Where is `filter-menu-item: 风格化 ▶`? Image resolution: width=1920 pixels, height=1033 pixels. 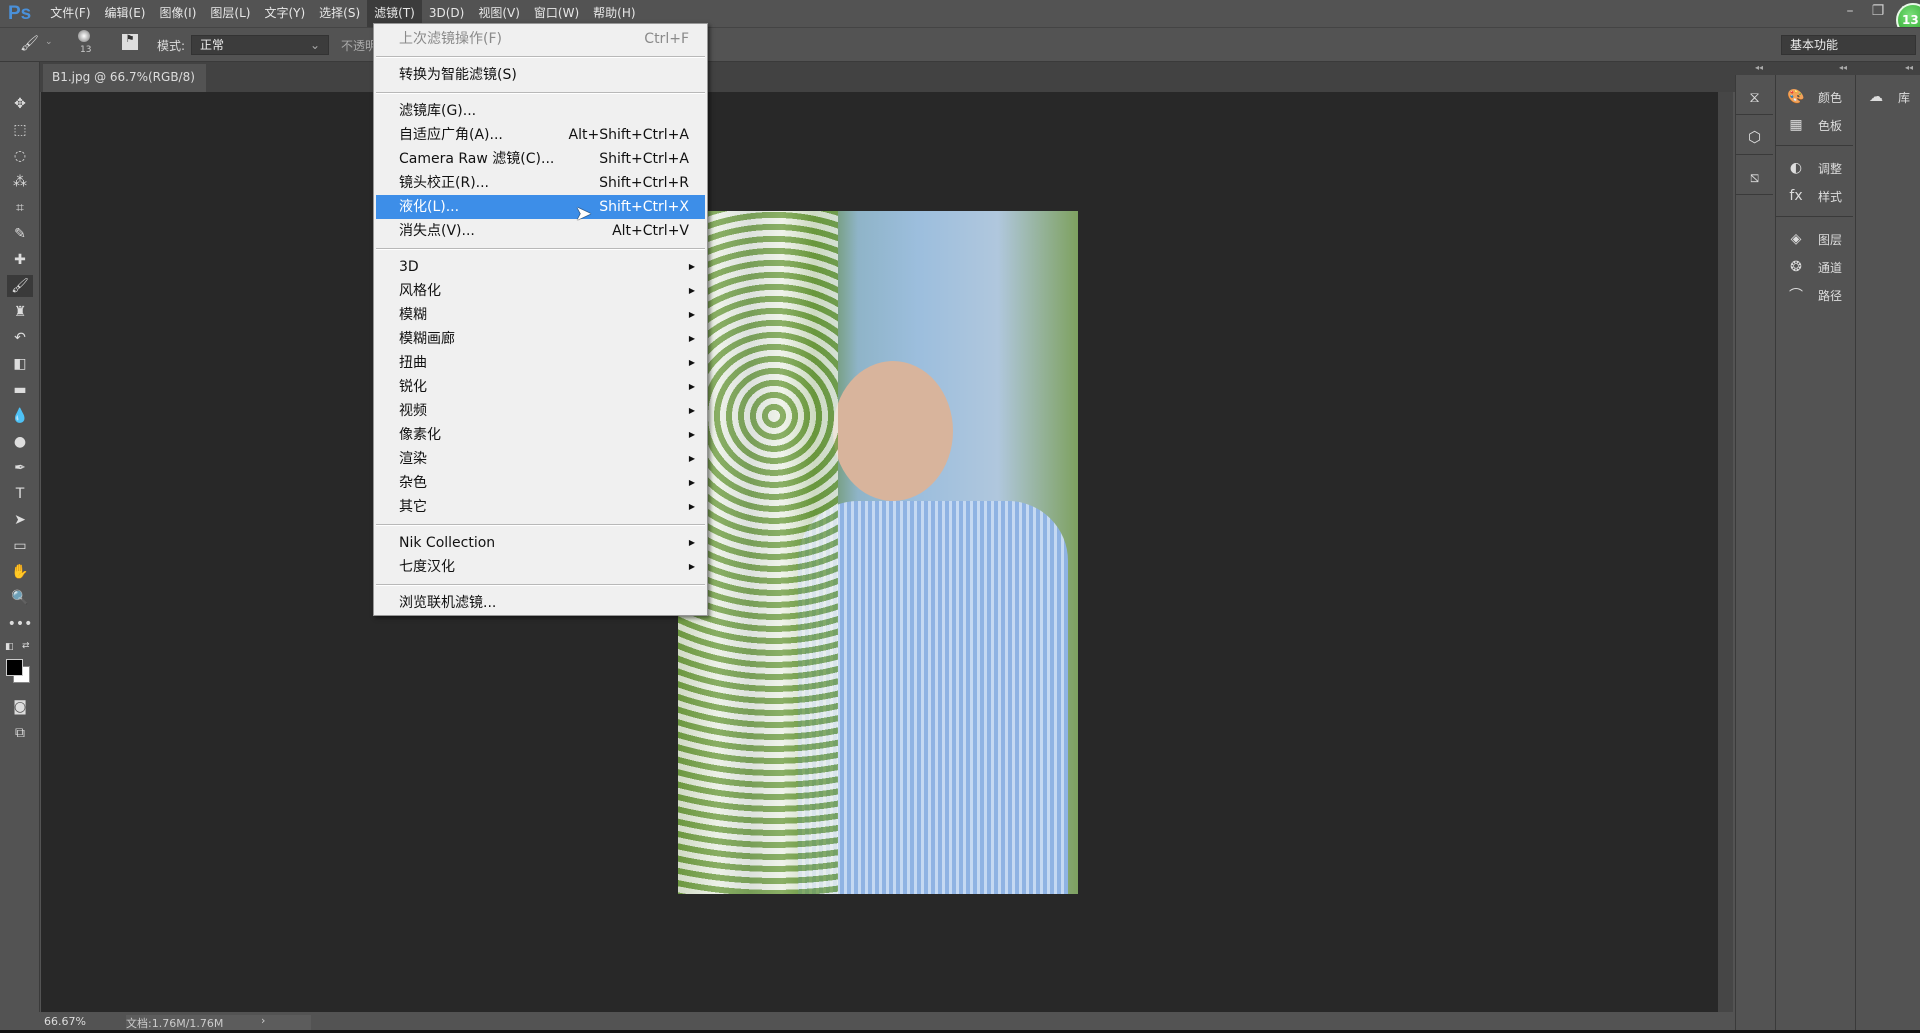 filter-menu-item: 风格化 ▶ is located at coordinates (540, 291).